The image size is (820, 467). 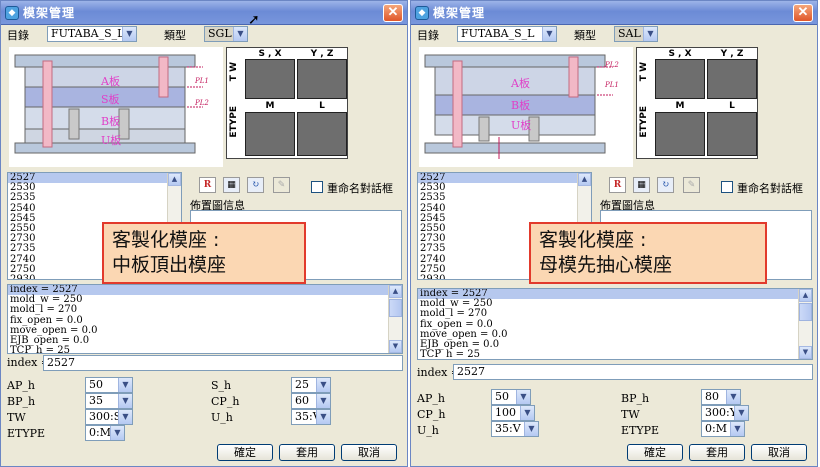 What do you see at coordinates (422, 12) in the screenshot?
I see `app-icon: ◆` at bounding box center [422, 12].